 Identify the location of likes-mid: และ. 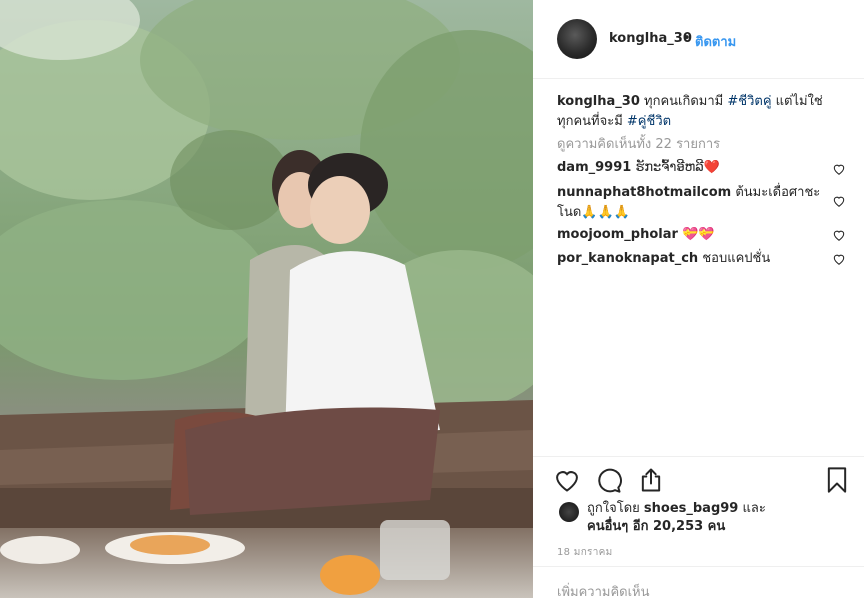
(752, 508).